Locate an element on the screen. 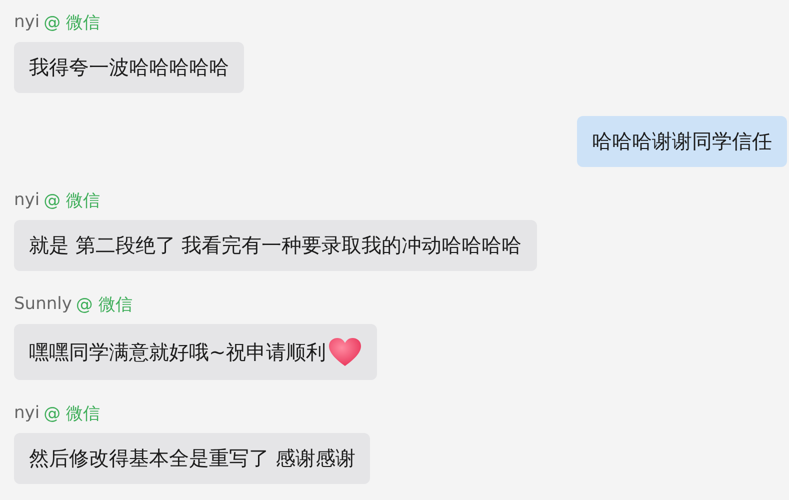 This screenshot has width=789, height=500. sender-name: Sunnly is located at coordinates (43, 304).